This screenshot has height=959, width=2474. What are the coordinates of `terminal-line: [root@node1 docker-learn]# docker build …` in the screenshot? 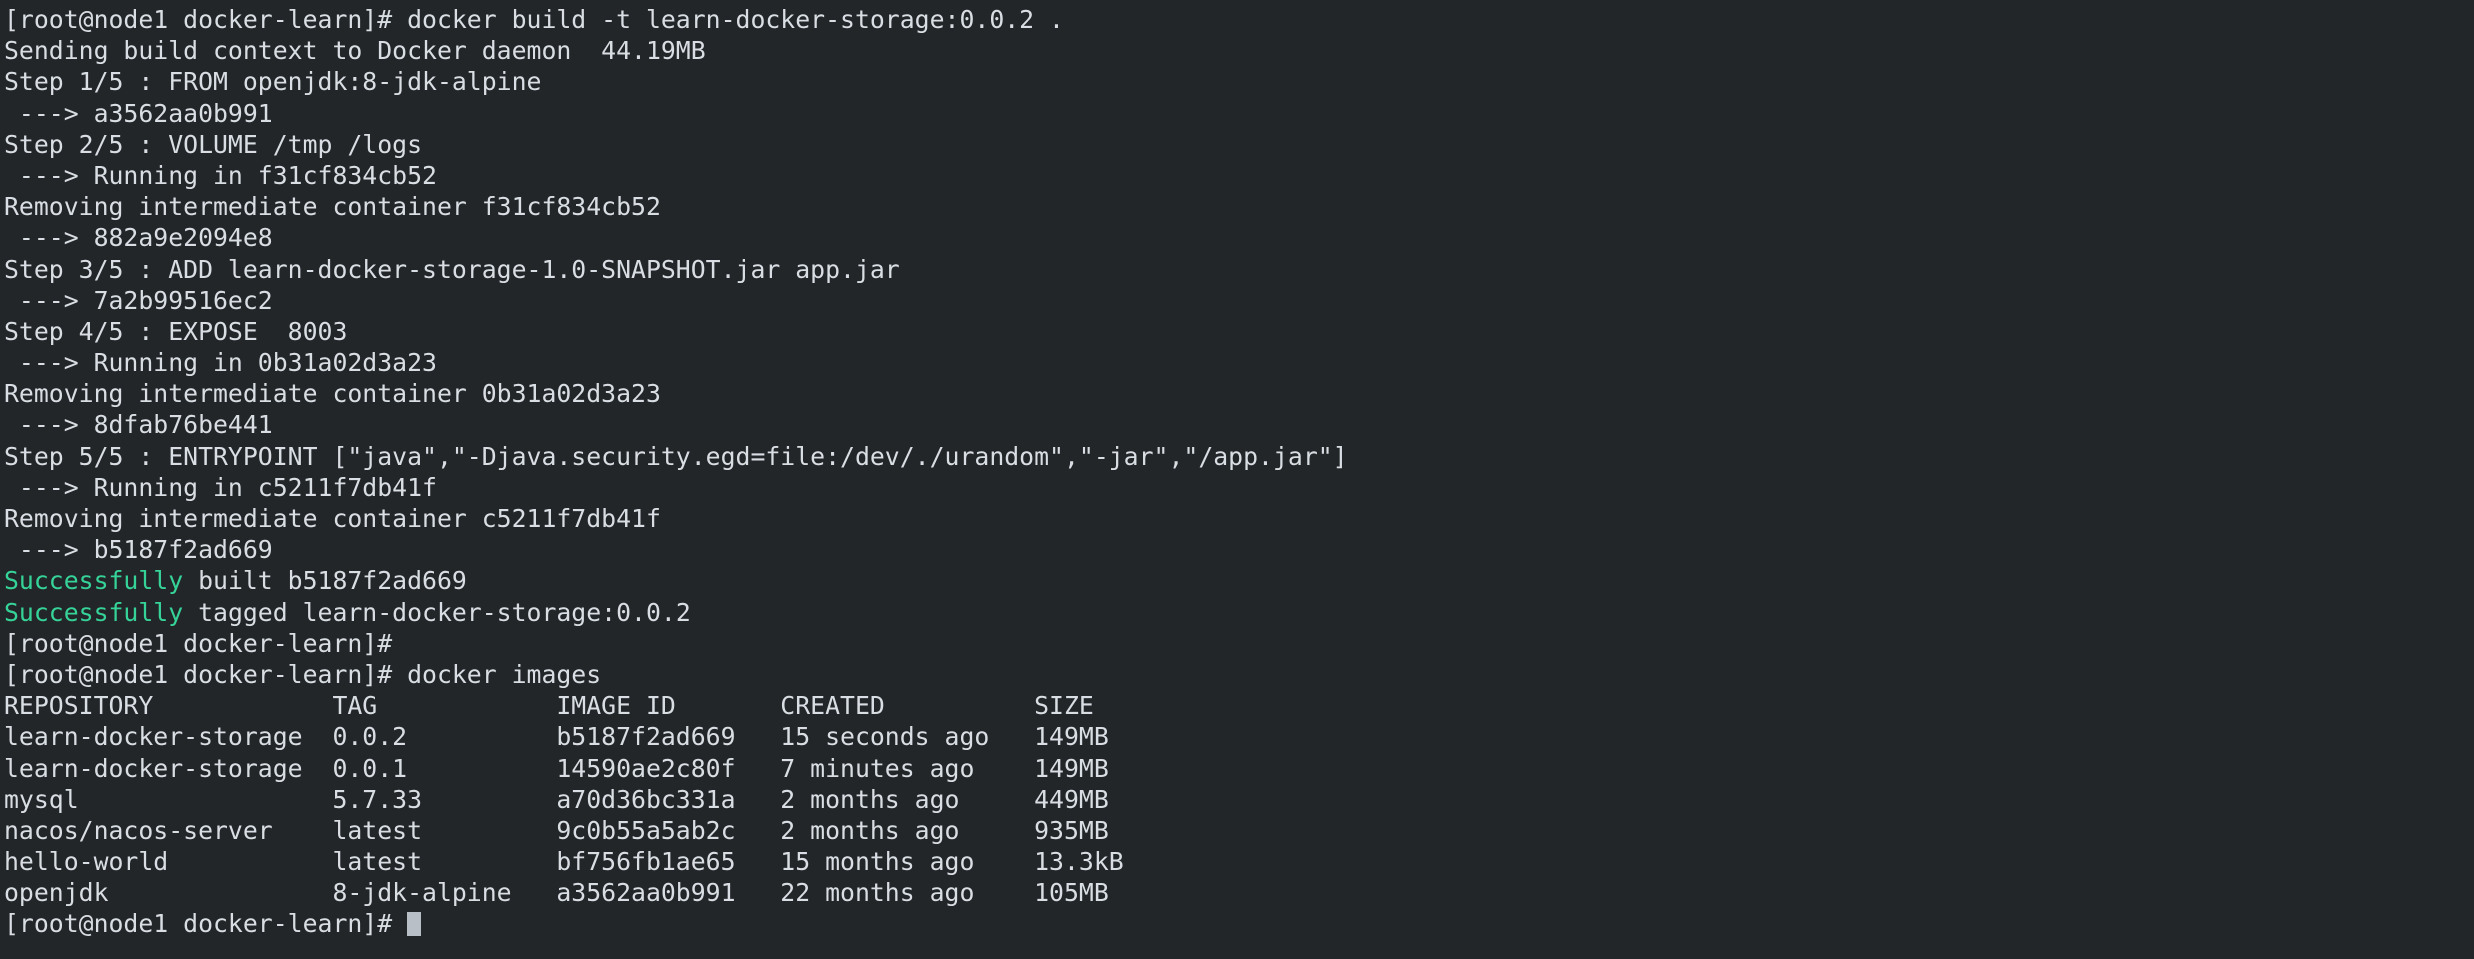 It's located at (1239, 19).